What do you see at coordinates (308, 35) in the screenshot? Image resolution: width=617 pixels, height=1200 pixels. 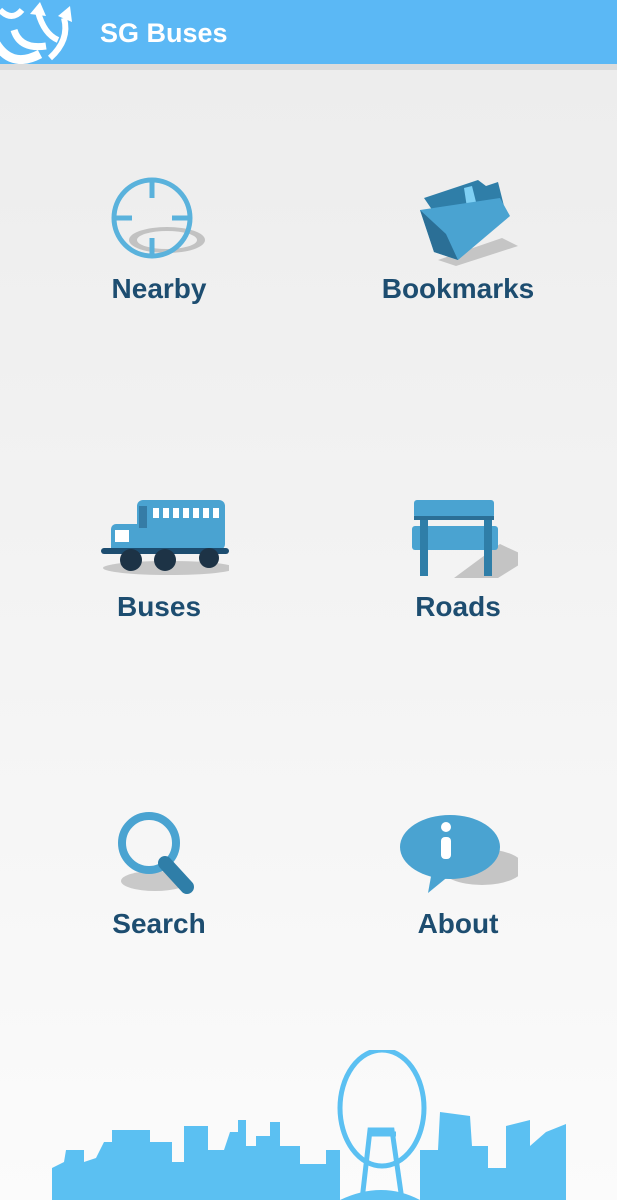 I see `app-bar: SG Buses` at bounding box center [308, 35].